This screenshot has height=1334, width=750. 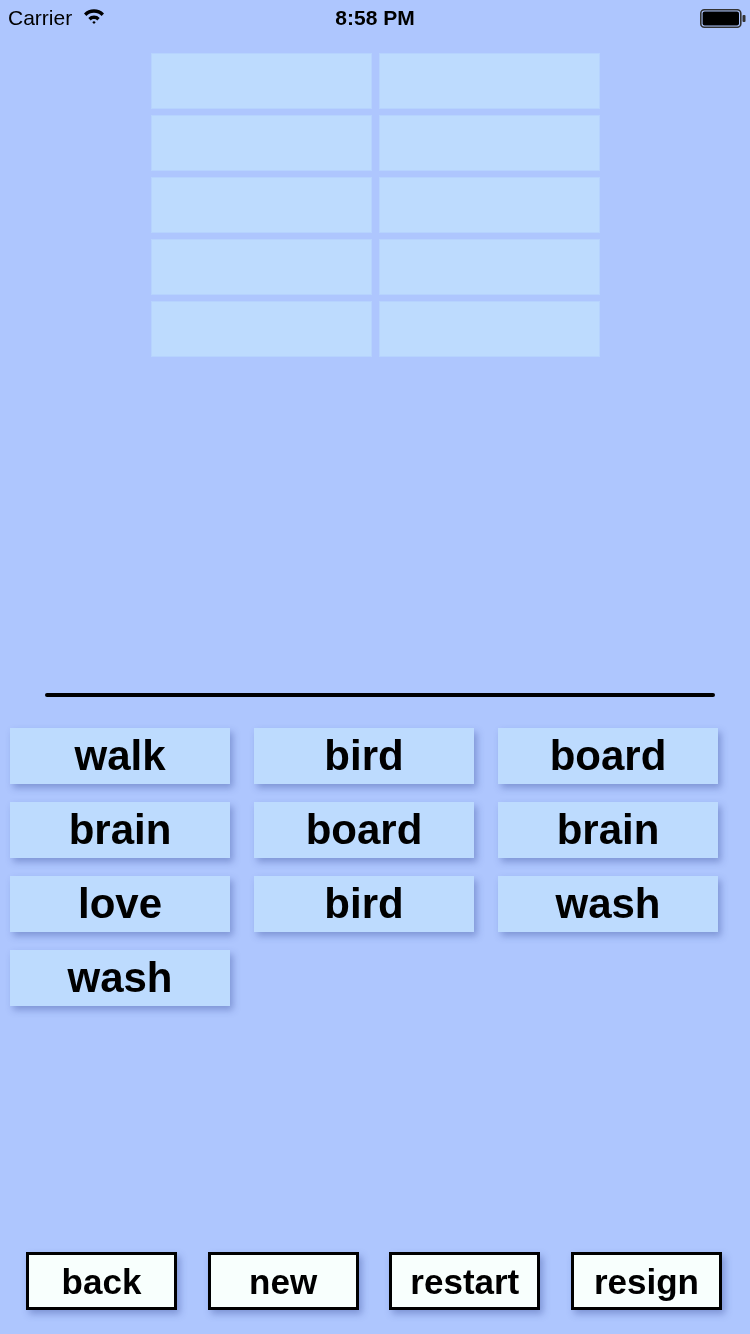 I want to click on restart-button: restart, so click(x=465, y=1281).